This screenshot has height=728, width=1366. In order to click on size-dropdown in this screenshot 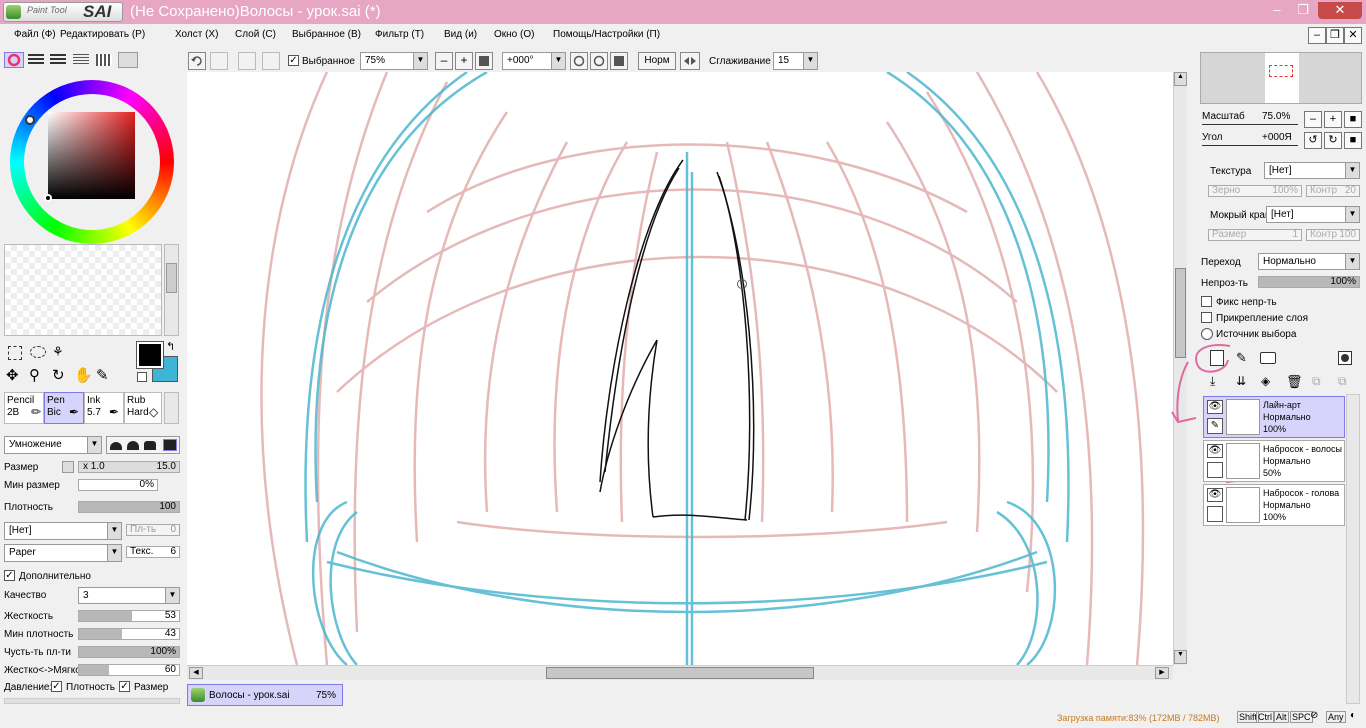, I will do `click(68, 467)`.